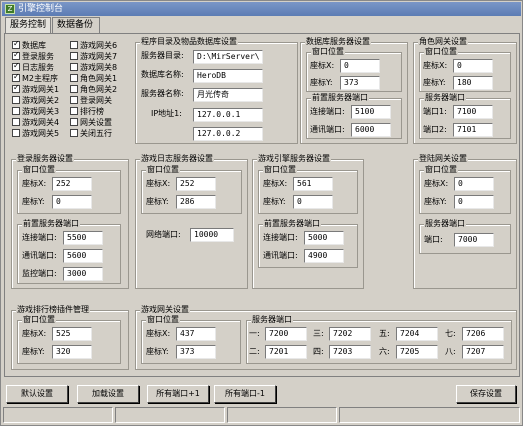 The width and height of the screenshot is (523, 426). I want to click on tab-data-backup: 数据备份, so click(76, 25).